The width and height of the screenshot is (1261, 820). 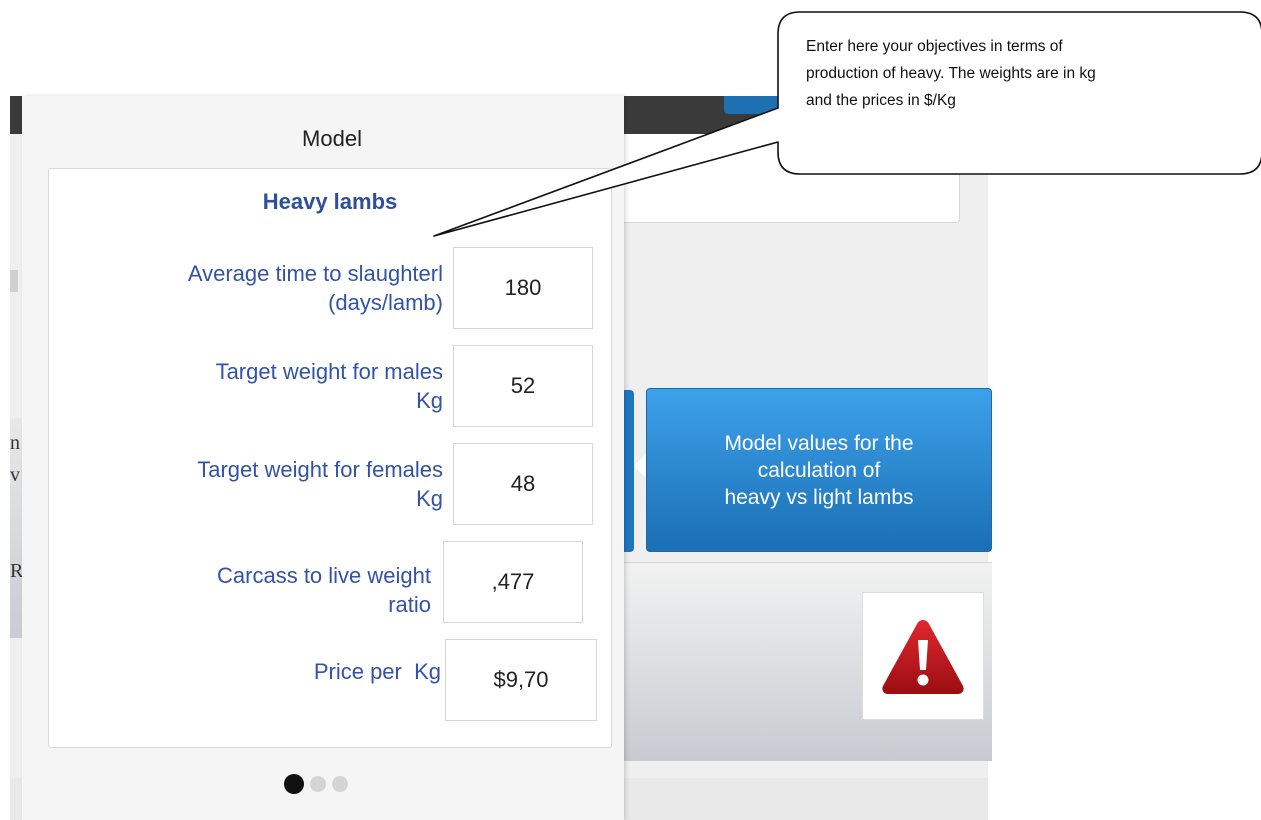 I want to click on callout-line: and the prices in $/Kg, so click(x=881, y=100).